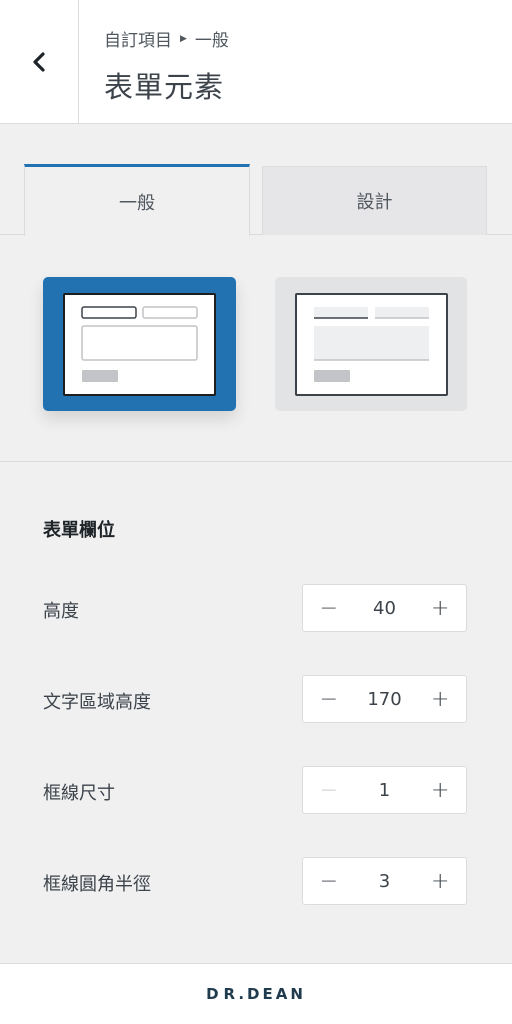 This screenshot has width=512, height=1024. Describe the element at coordinates (211, 41) in the screenshot. I see `breadcrumb-current: 一般` at that location.